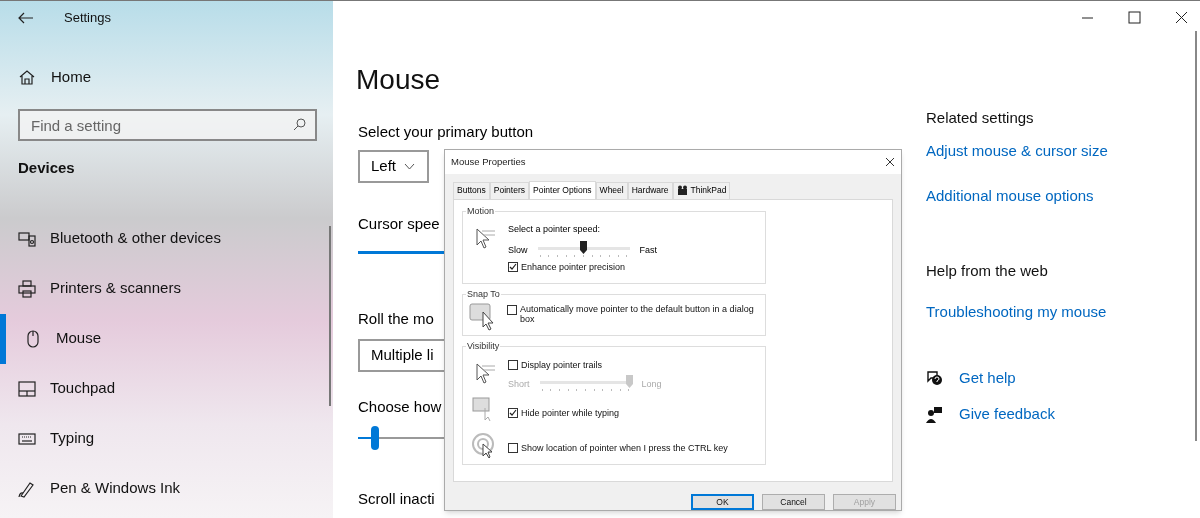  What do you see at coordinates (1017, 150) in the screenshot?
I see `link: Adjust mouse & cursor size` at bounding box center [1017, 150].